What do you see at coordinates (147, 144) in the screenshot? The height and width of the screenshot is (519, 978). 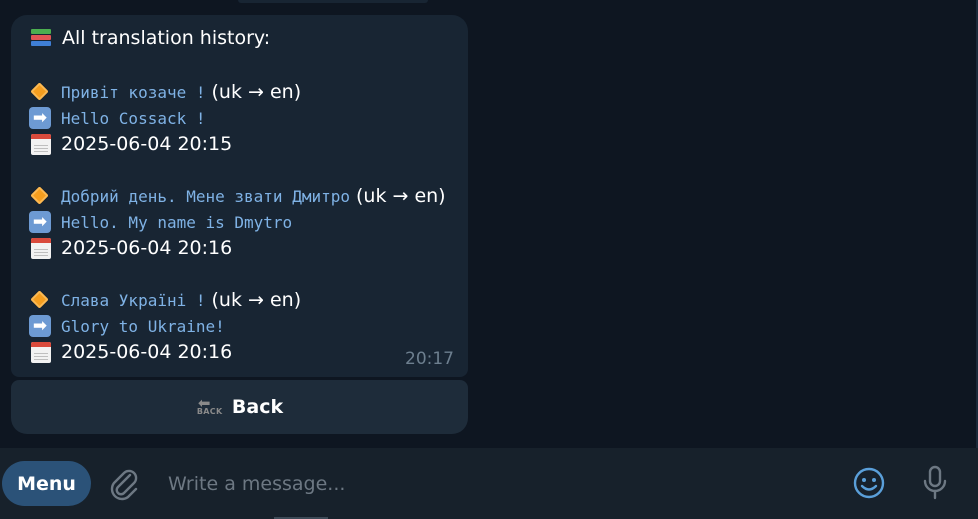 I see `entry-datetime: 2025-06-04 20:15` at bounding box center [147, 144].